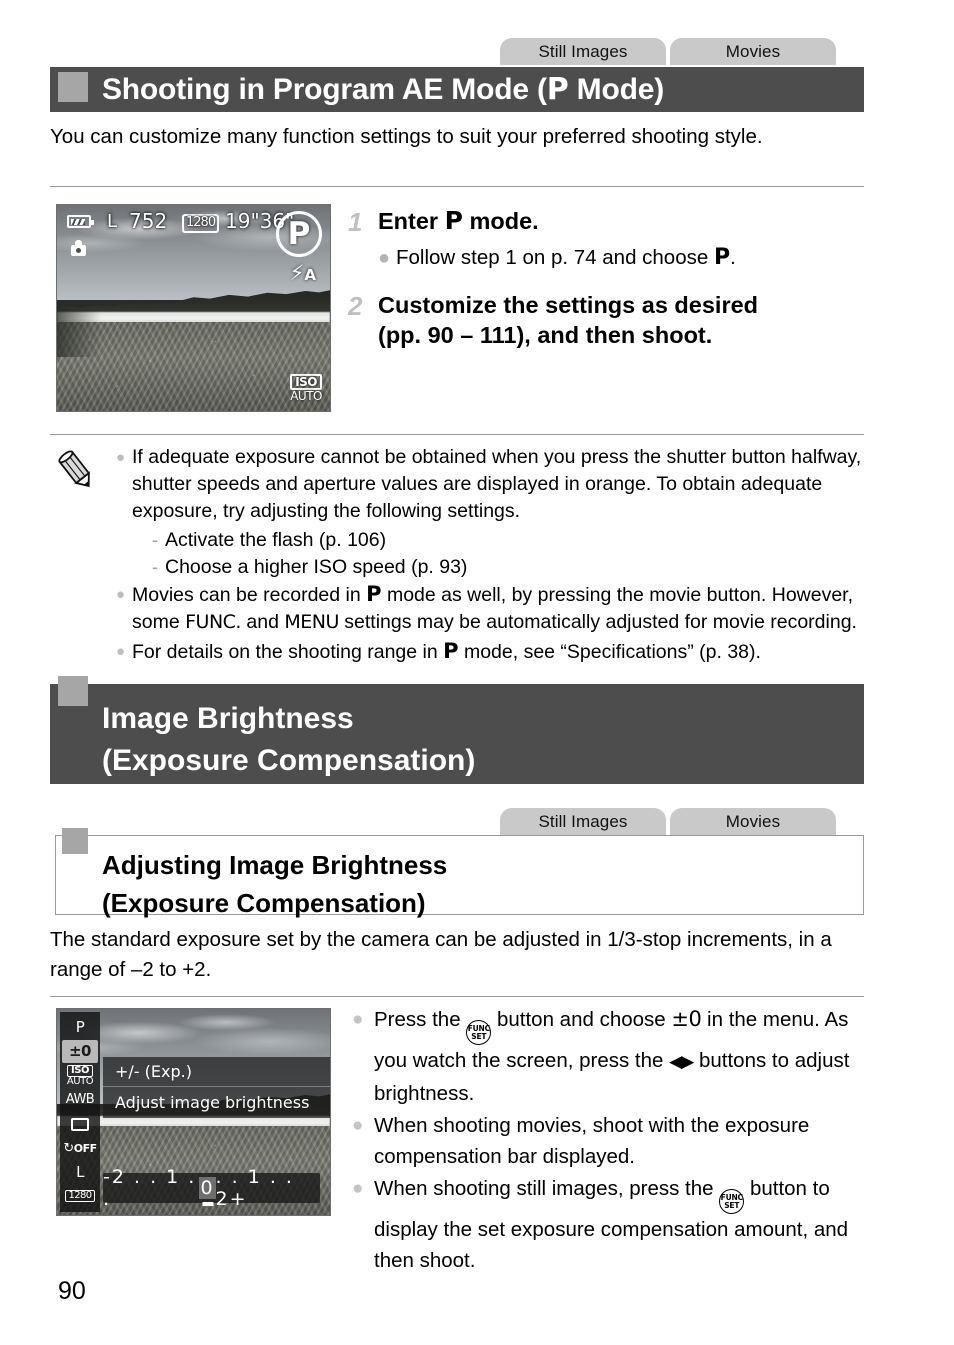  Describe the element at coordinates (80, 1081) in the screenshot. I see `func-iso-value: AUTO` at that location.